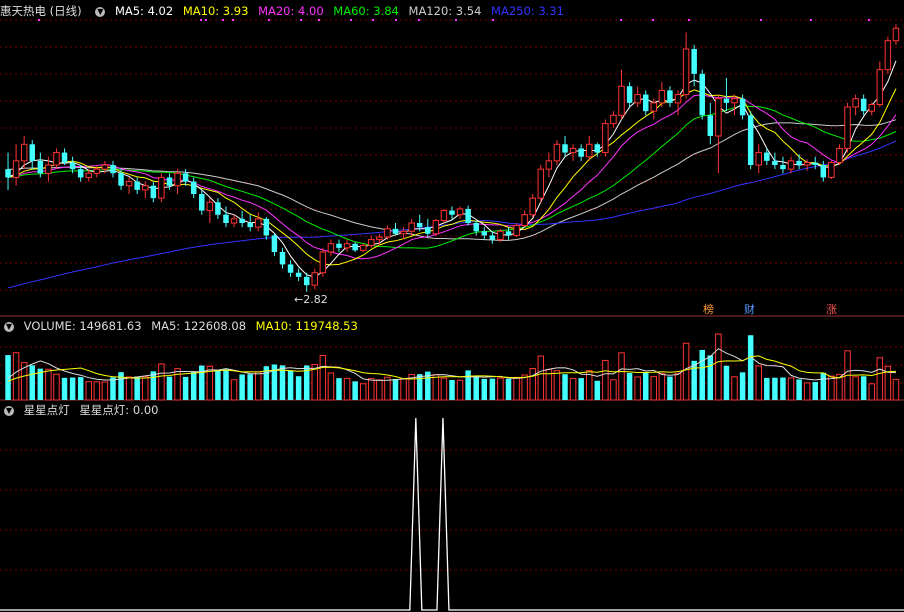 This screenshot has width=904, height=612. What do you see at coordinates (9, 410) in the screenshot?
I see `indicator-toggle-icon: ▼` at bounding box center [9, 410].